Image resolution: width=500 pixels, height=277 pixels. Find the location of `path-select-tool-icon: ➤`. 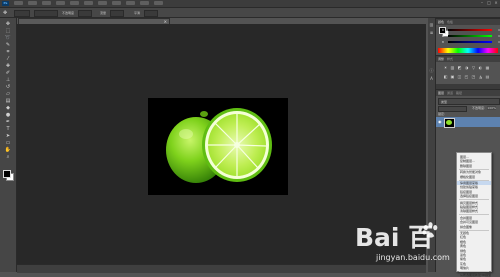

path-select-tool-icon: ➤ is located at coordinates (8, 136).